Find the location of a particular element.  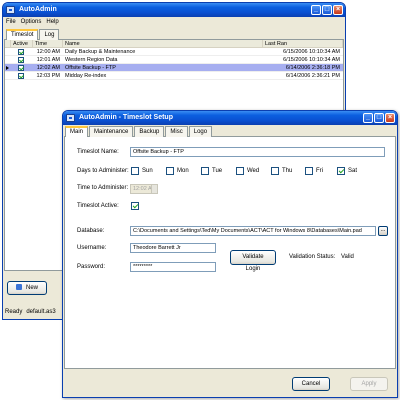

day-mon-label: Mon is located at coordinates (183, 171).